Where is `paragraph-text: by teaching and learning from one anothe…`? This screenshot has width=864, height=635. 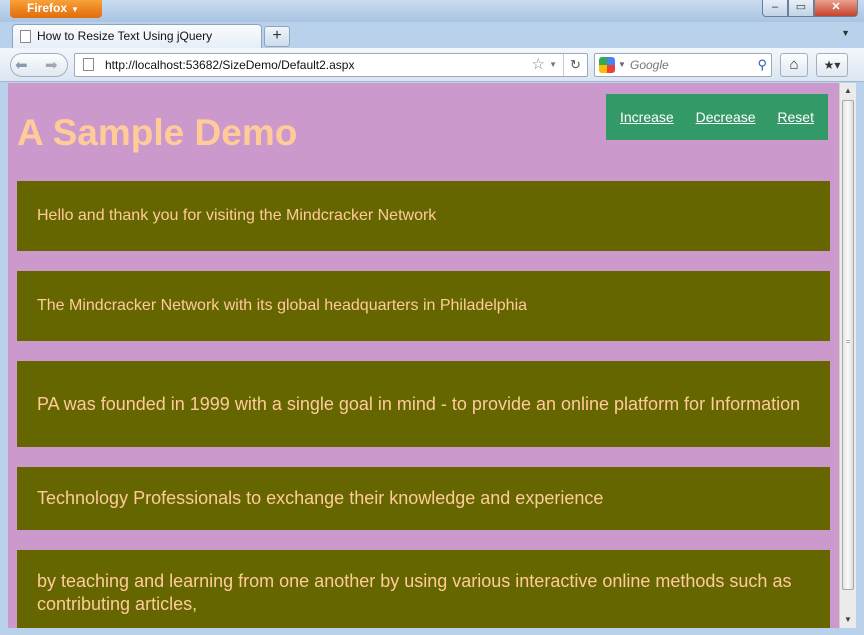 paragraph-text: by teaching and learning from one anothe… is located at coordinates (414, 592).